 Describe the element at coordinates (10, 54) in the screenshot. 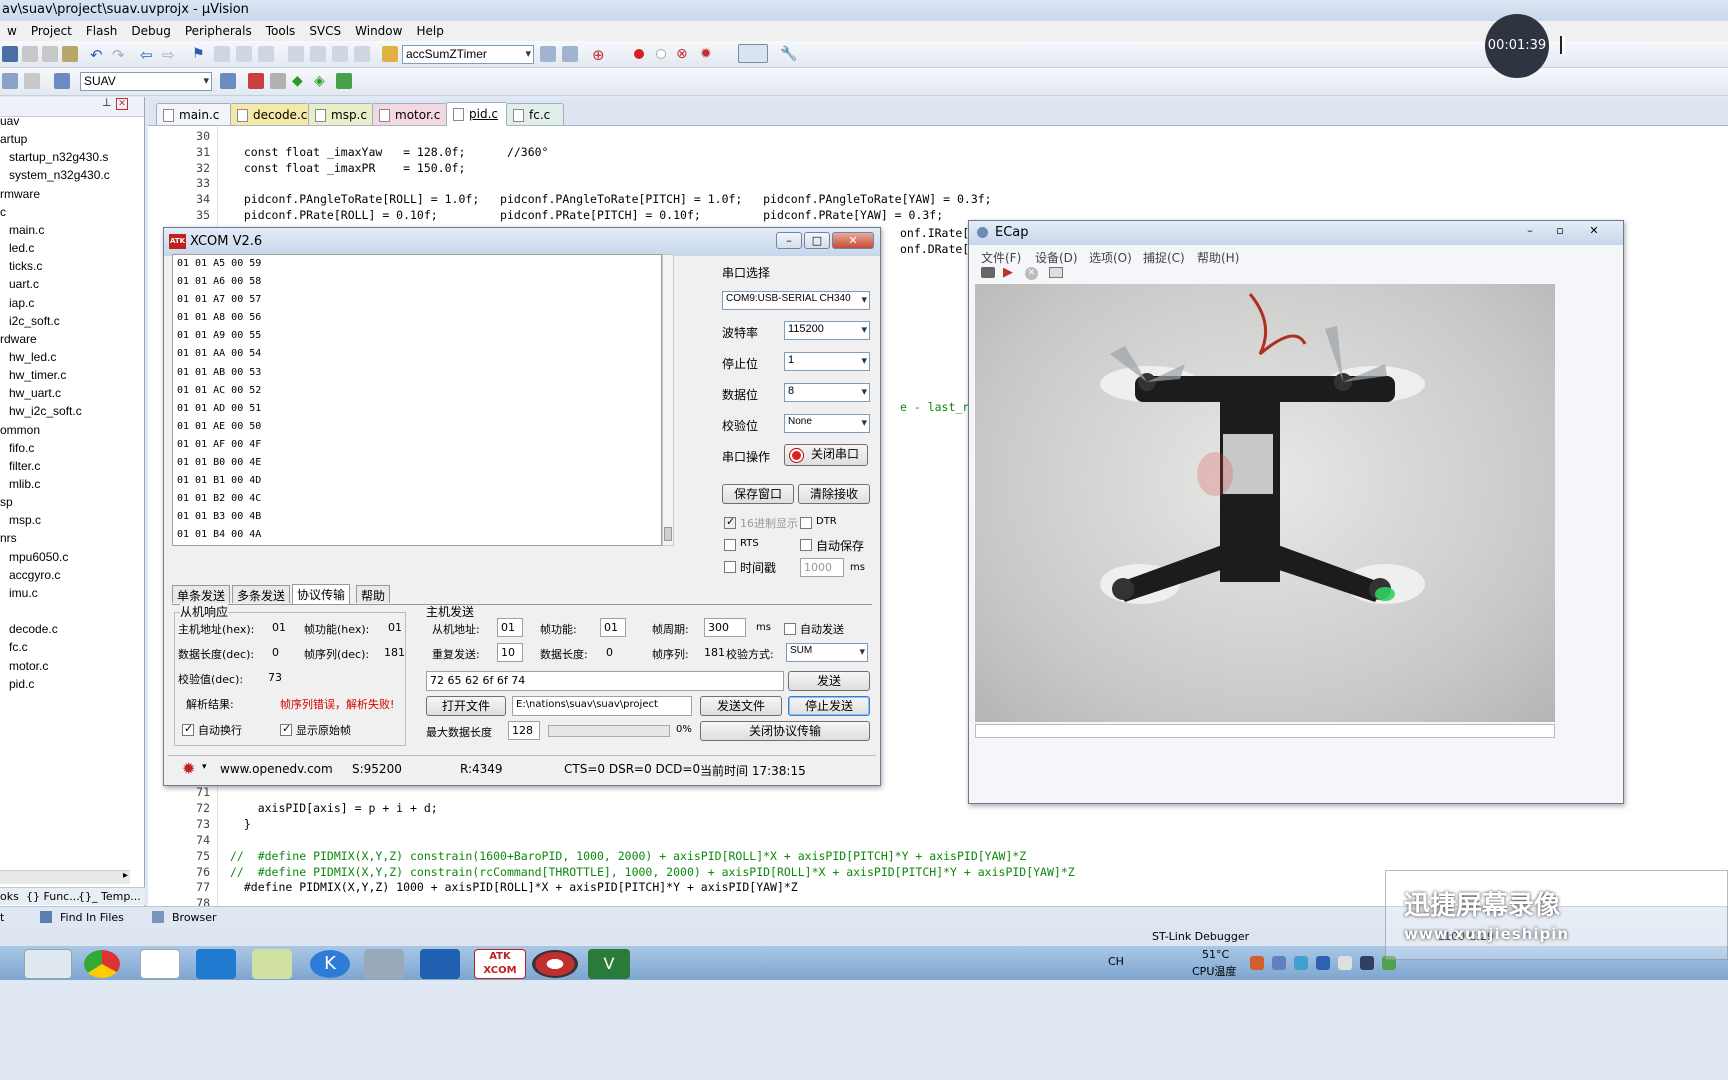

I see `open-icon` at that location.